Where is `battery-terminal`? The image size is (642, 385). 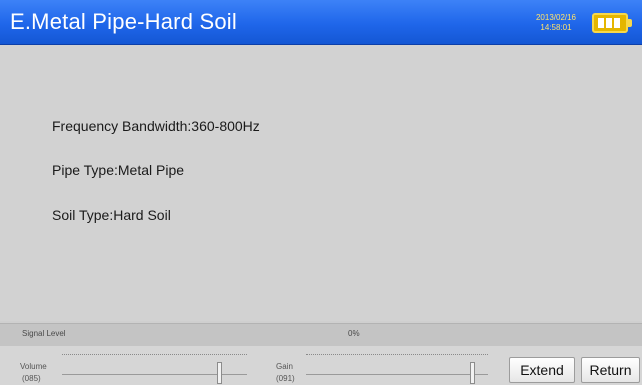
battery-terminal is located at coordinates (630, 23).